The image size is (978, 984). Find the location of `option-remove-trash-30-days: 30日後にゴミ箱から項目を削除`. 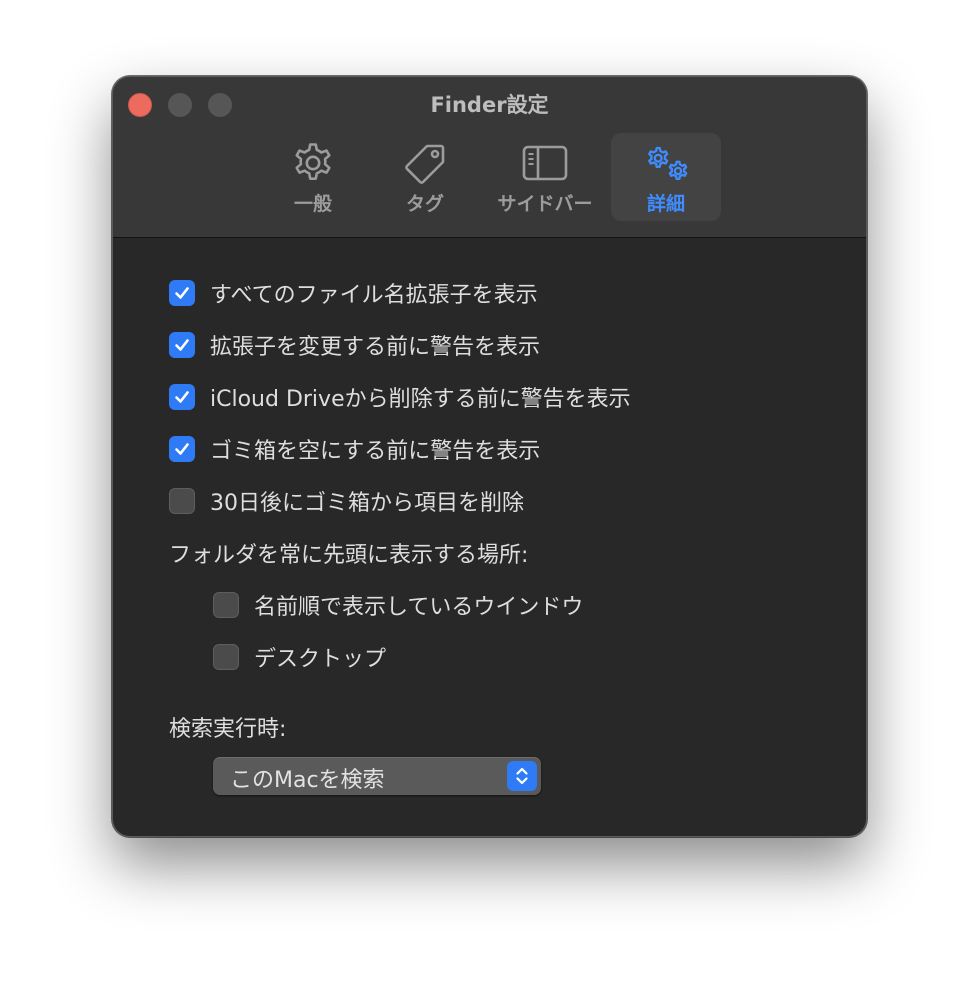

option-remove-trash-30-days: 30日後にゴミ箱から項目を削除 is located at coordinates (346, 501).